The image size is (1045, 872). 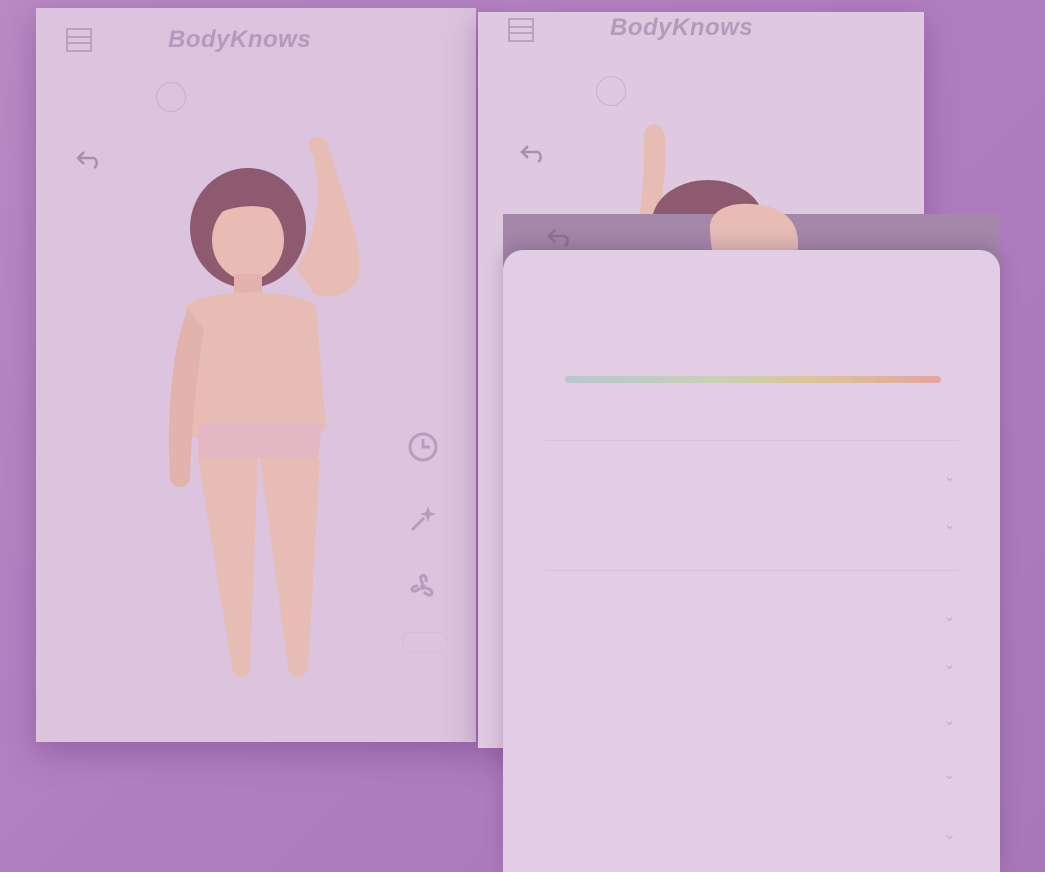 What do you see at coordinates (423, 447) in the screenshot?
I see `clock-icon` at bounding box center [423, 447].